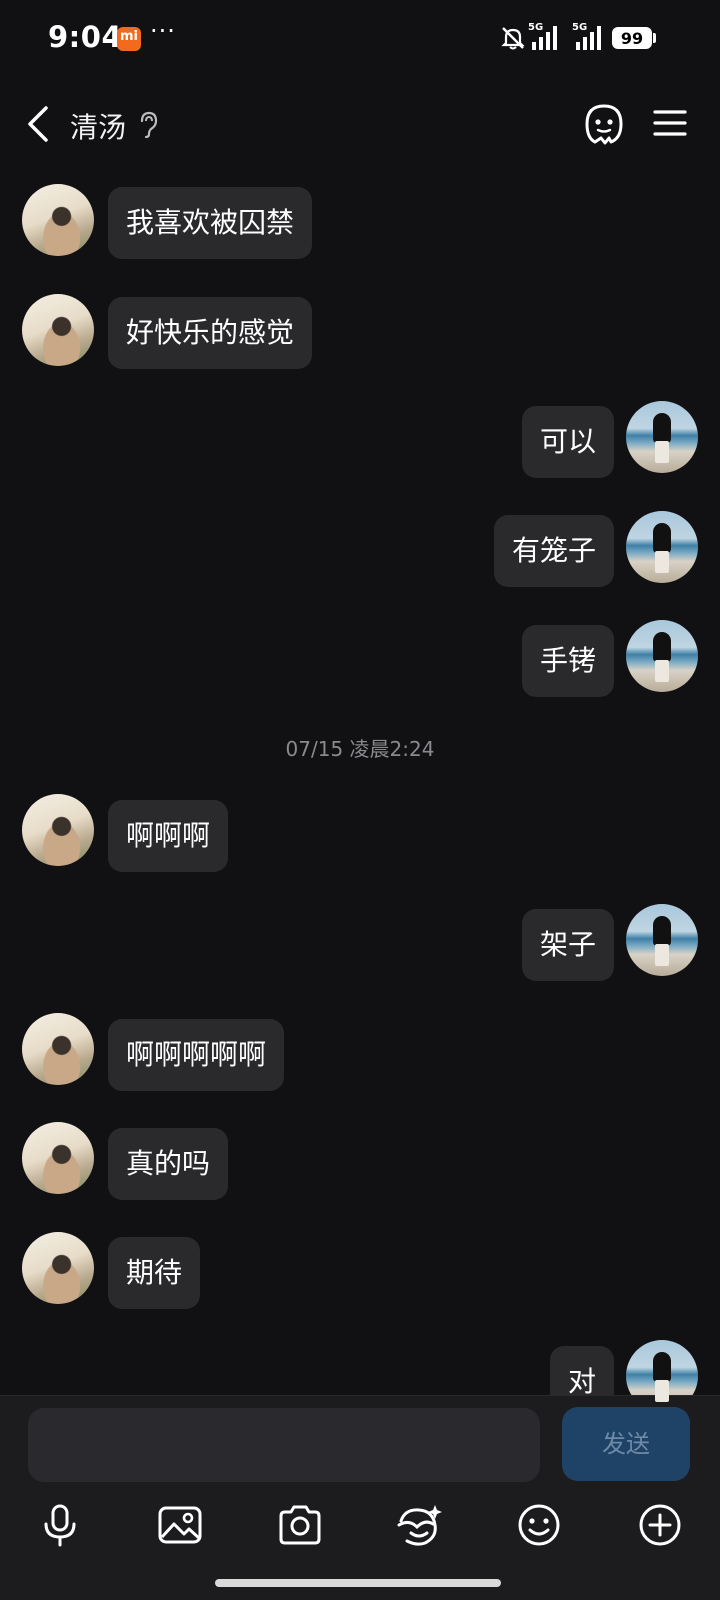  I want to click on composer-bar: 发送, so click(360, 1497).